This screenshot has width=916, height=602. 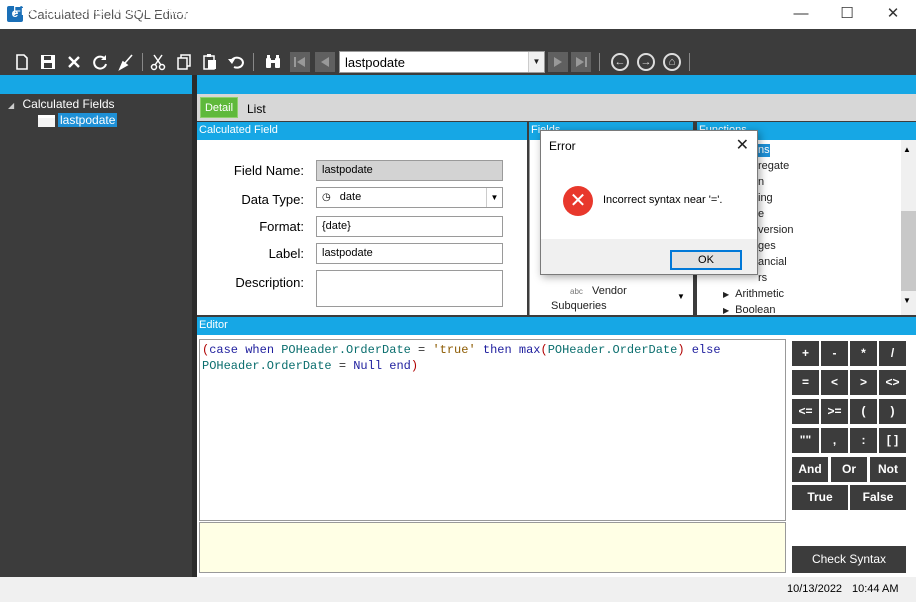 What do you see at coordinates (834, 440) in the screenshot?
I see `op-comma-button: ,` at bounding box center [834, 440].